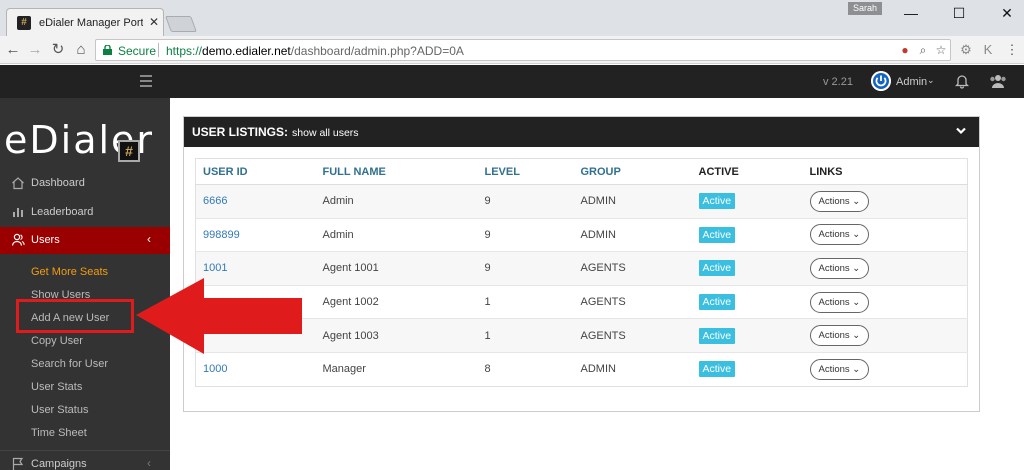  Describe the element at coordinates (18, 463) in the screenshot. I see `flag-icon` at that location.